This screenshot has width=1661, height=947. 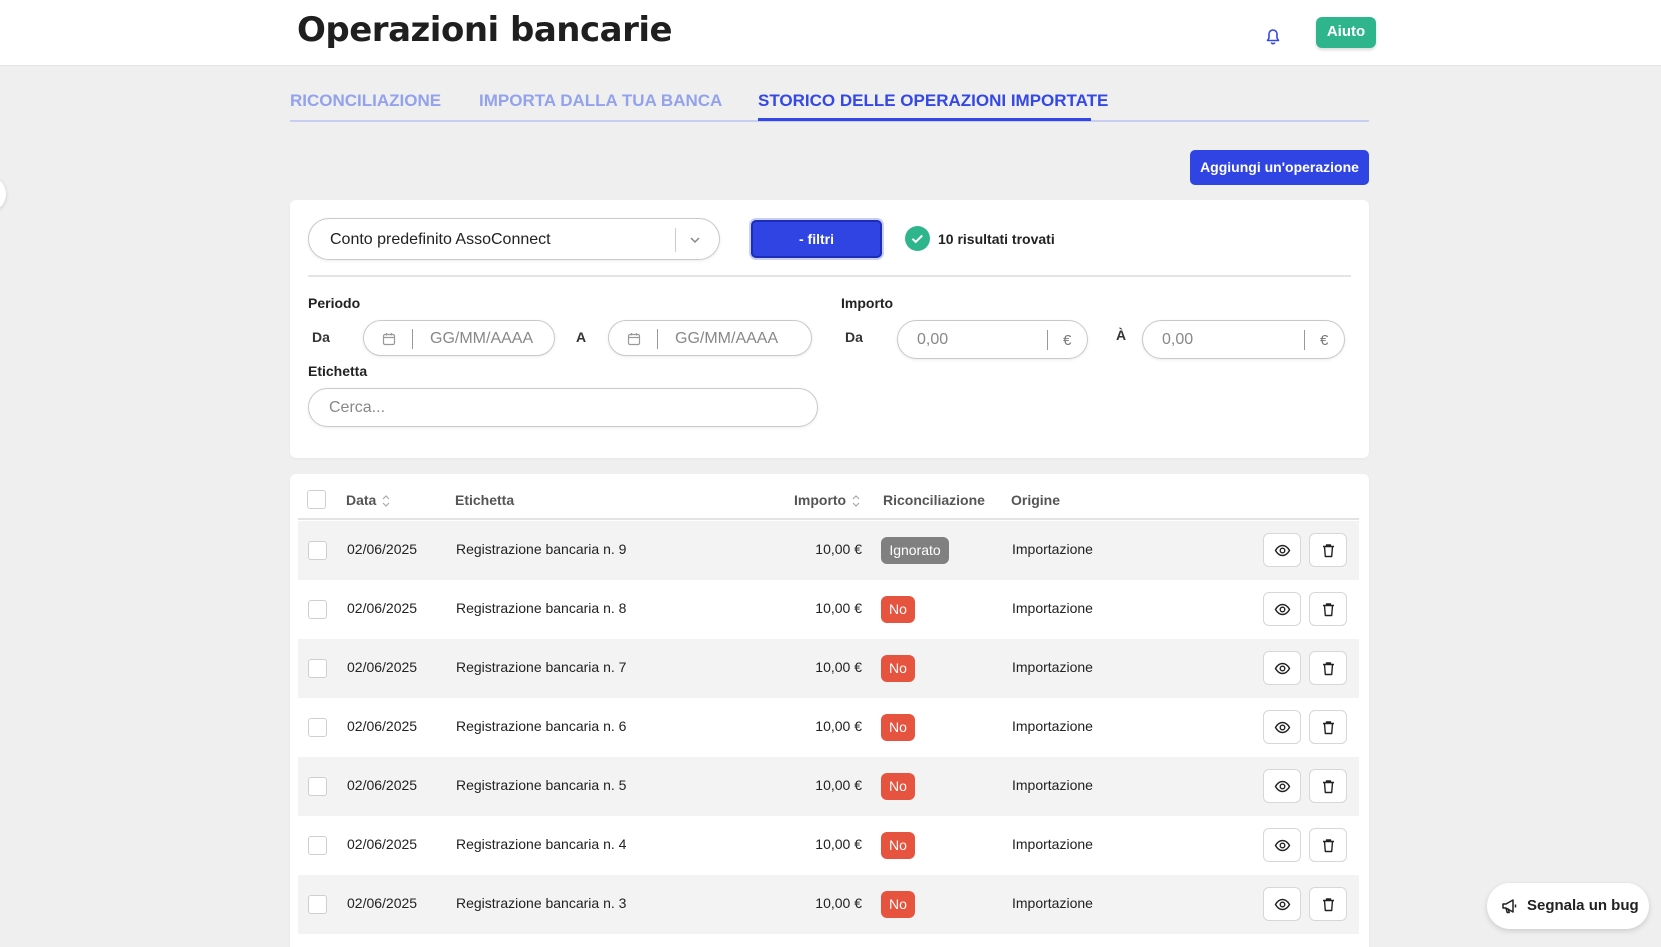 What do you see at coordinates (933, 101) in the screenshot?
I see `tab-storico: STORICO DELLE OPERAZIONI IMPORTATE` at bounding box center [933, 101].